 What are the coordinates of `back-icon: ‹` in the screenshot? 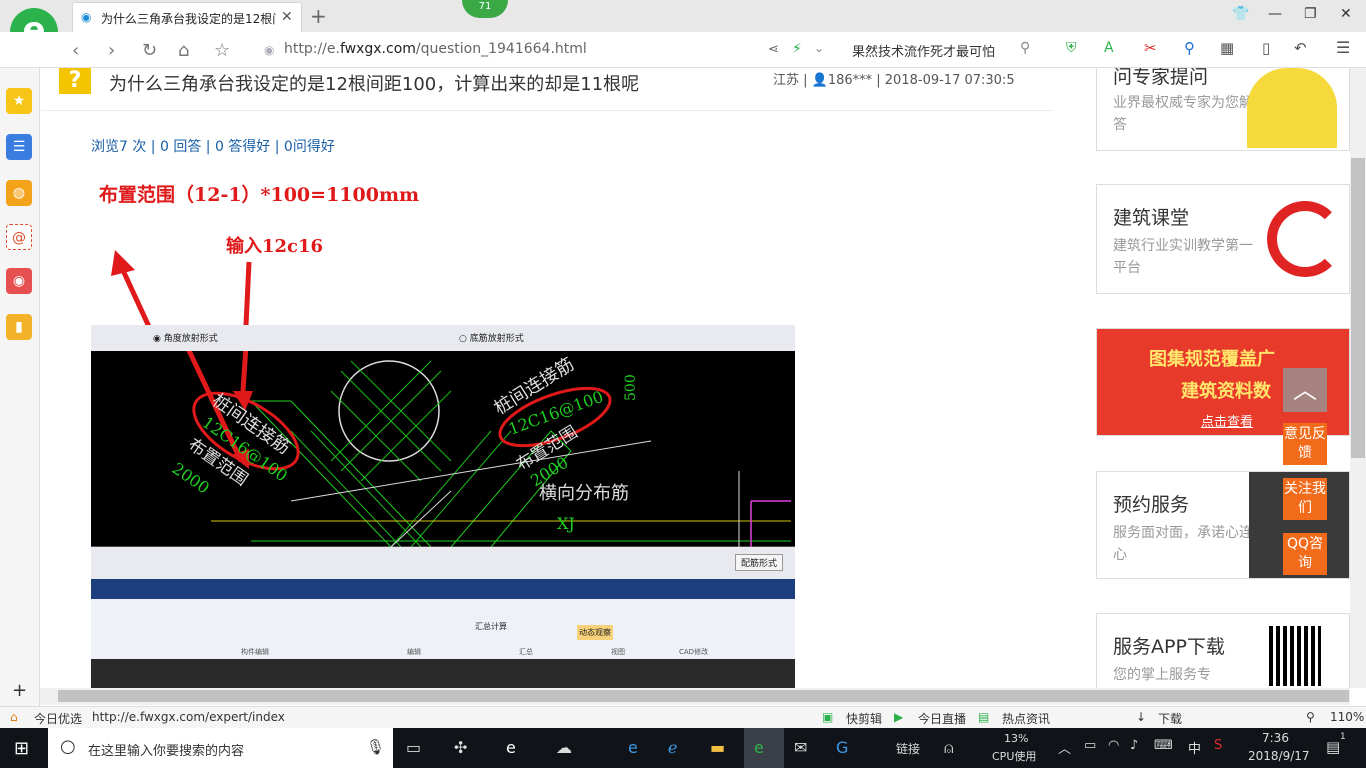 It's located at (75, 50).